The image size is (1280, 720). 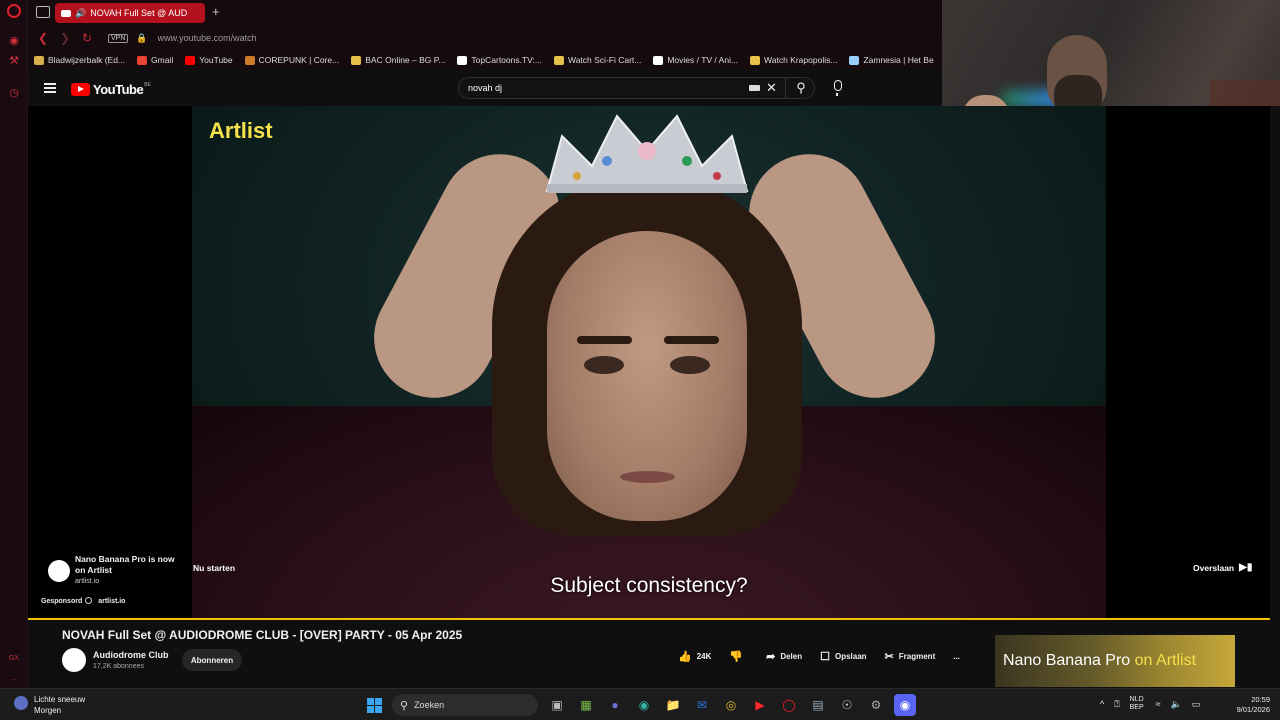 What do you see at coordinates (800, 88) in the screenshot?
I see `search-button: ⚲` at bounding box center [800, 88].